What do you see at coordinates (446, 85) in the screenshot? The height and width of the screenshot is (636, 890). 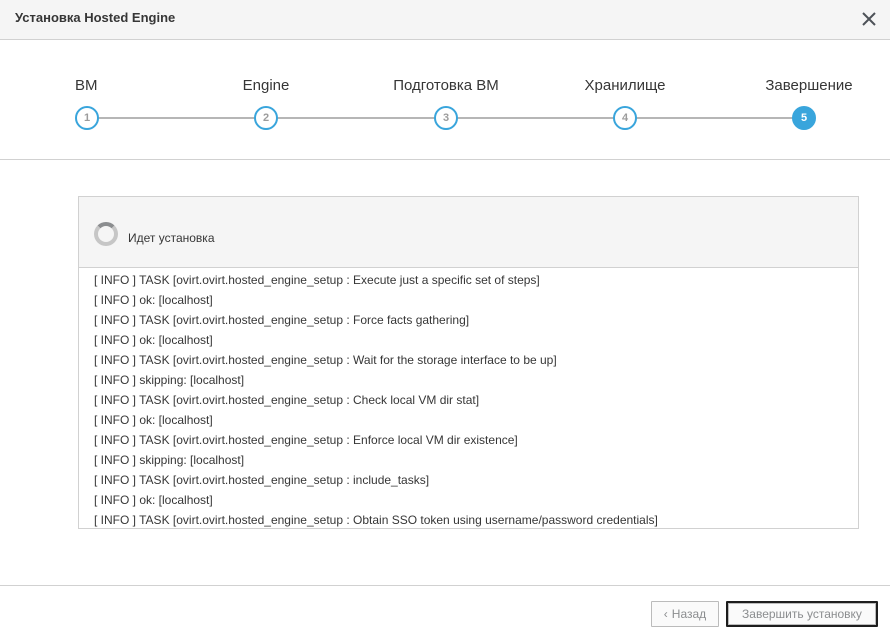 I see `wizard-step-label: Подготовка ВМ` at bounding box center [446, 85].